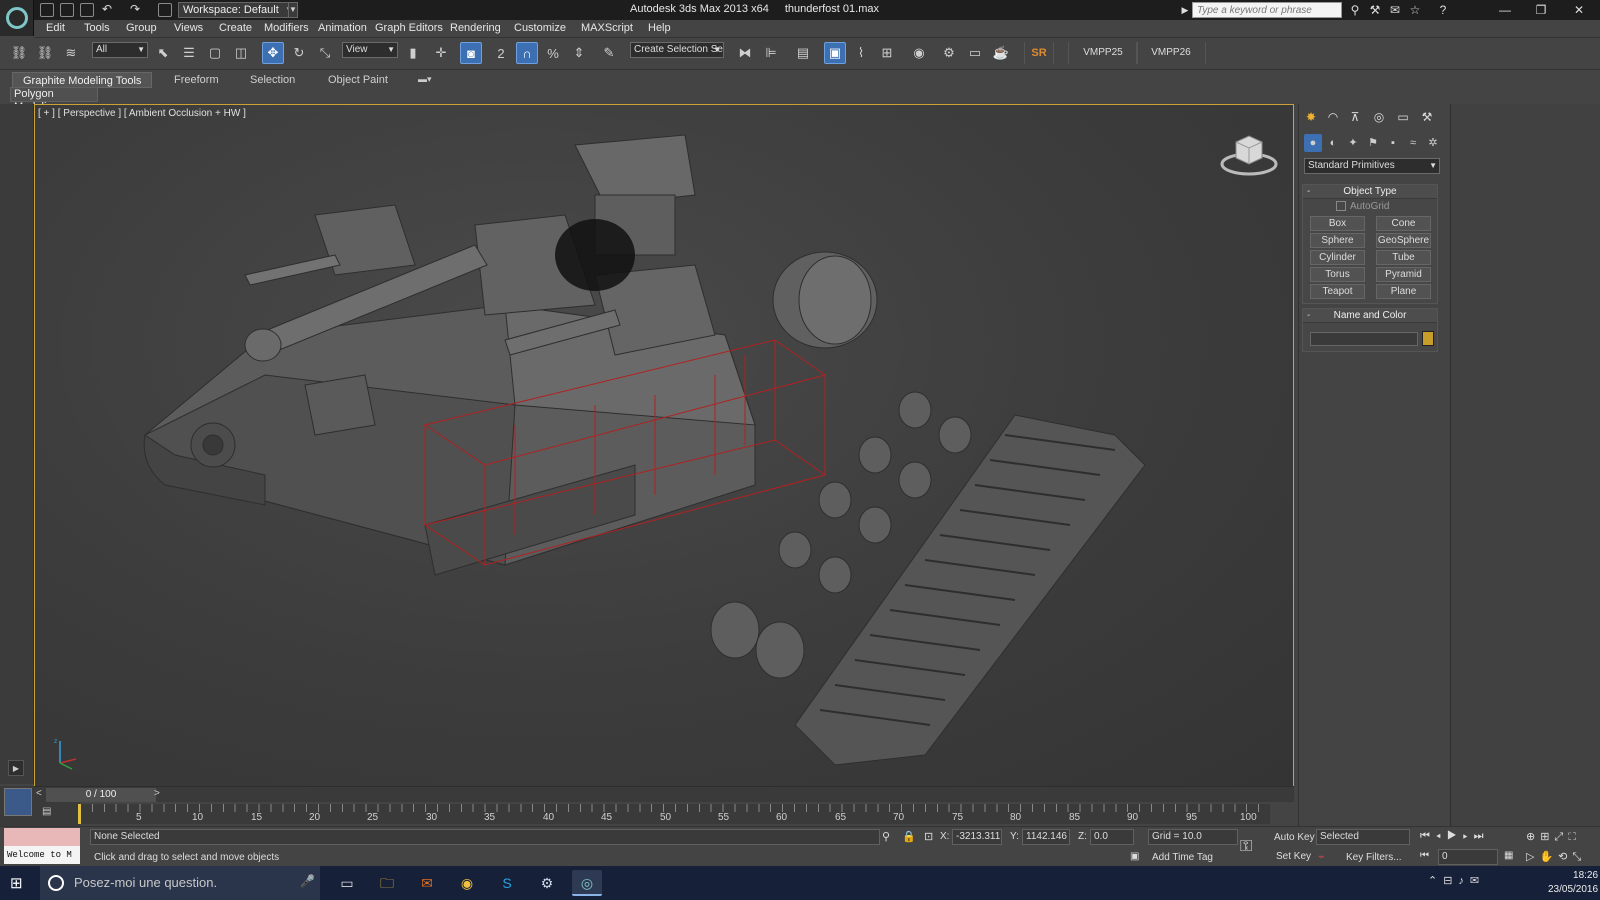 The image size is (1600, 900). I want to click on time-slider, so click(664, 794).